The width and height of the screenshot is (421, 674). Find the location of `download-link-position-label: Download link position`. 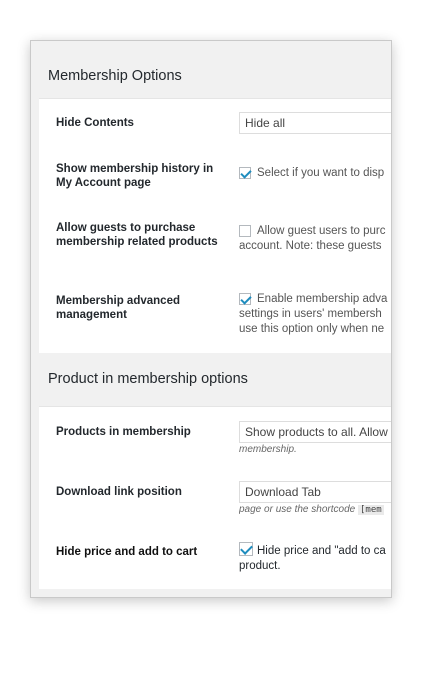

download-link-position-label: Download link position is located at coordinates (119, 492).